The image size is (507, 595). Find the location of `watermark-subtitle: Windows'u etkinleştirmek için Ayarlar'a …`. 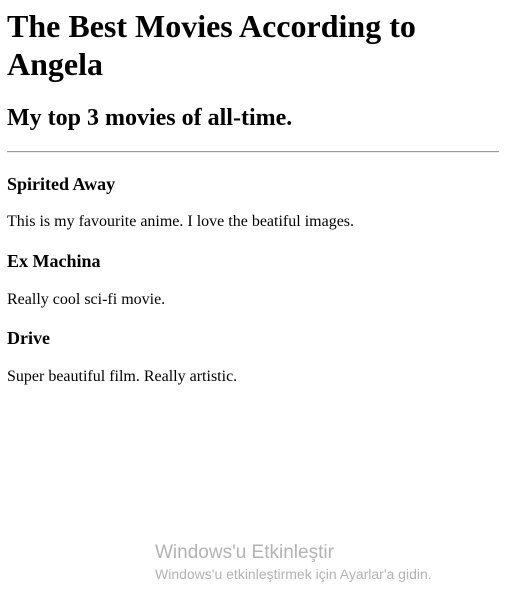

watermark-subtitle: Windows'u etkinleştirmek için Ayarlar'a … is located at coordinates (293, 574).